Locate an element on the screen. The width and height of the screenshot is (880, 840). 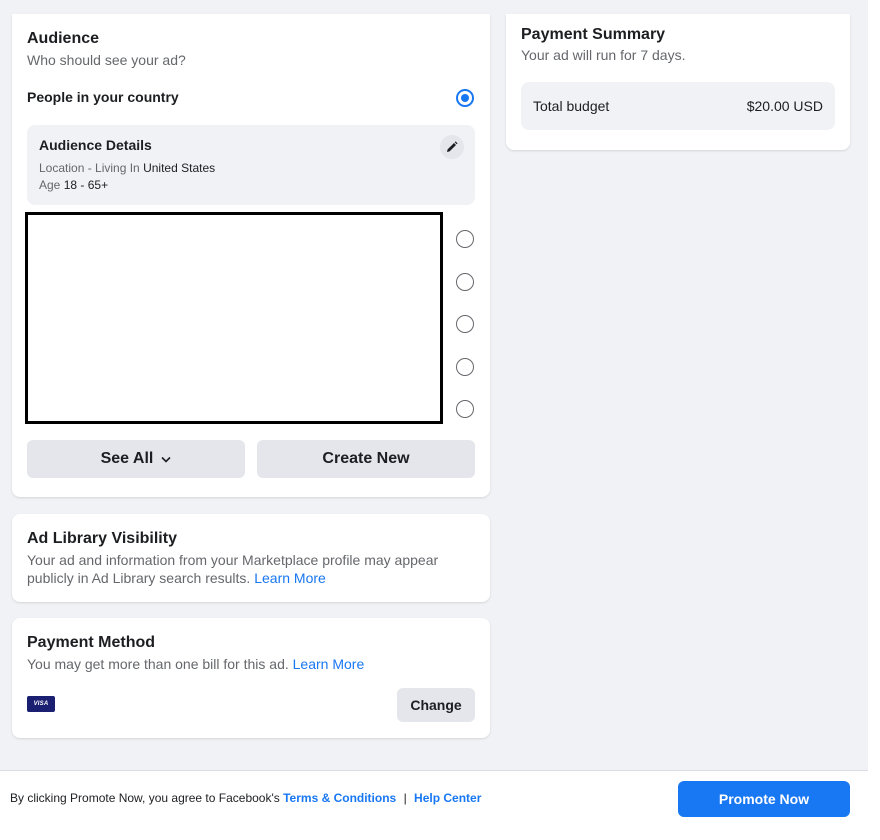
total-budget-row: Total budget $20.00 USD is located at coordinates (678, 106).